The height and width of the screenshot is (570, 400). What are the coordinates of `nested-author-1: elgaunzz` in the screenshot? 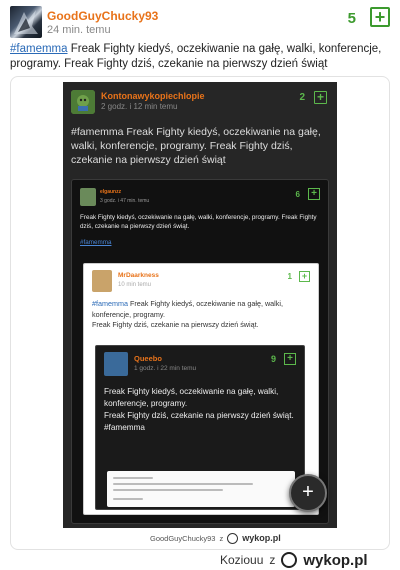 It's located at (111, 192).